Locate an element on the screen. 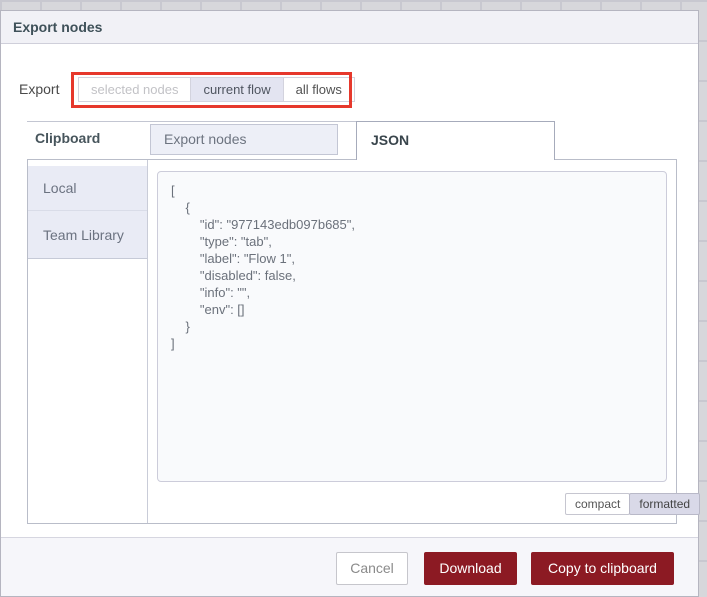 Image resolution: width=707 pixels, height=597 pixels. dialog-footer: Cancel Download Copy to clipboard is located at coordinates (349, 566).